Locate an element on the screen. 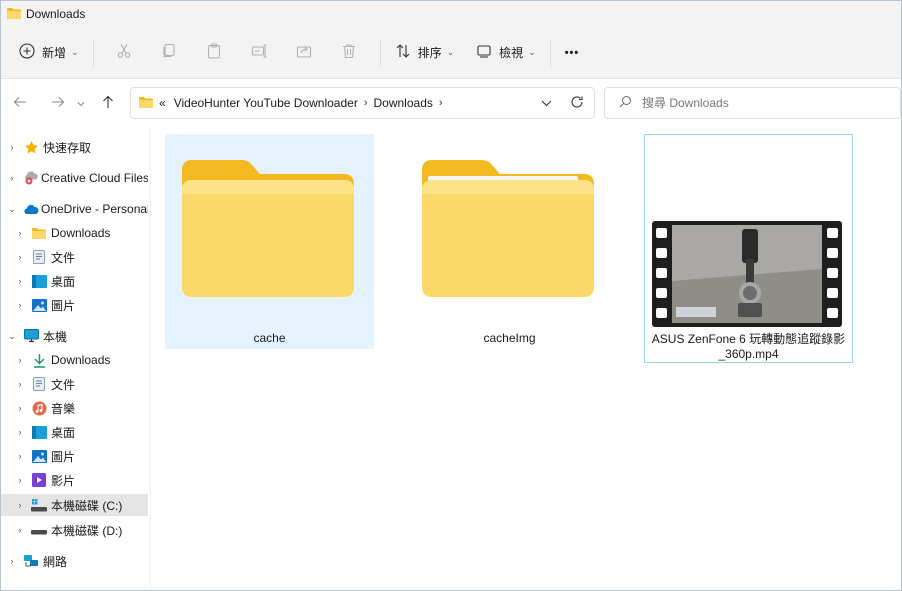 The width and height of the screenshot is (902, 591). nav-item-onedrive-downloads: › Downloads is located at coordinates (74, 233).